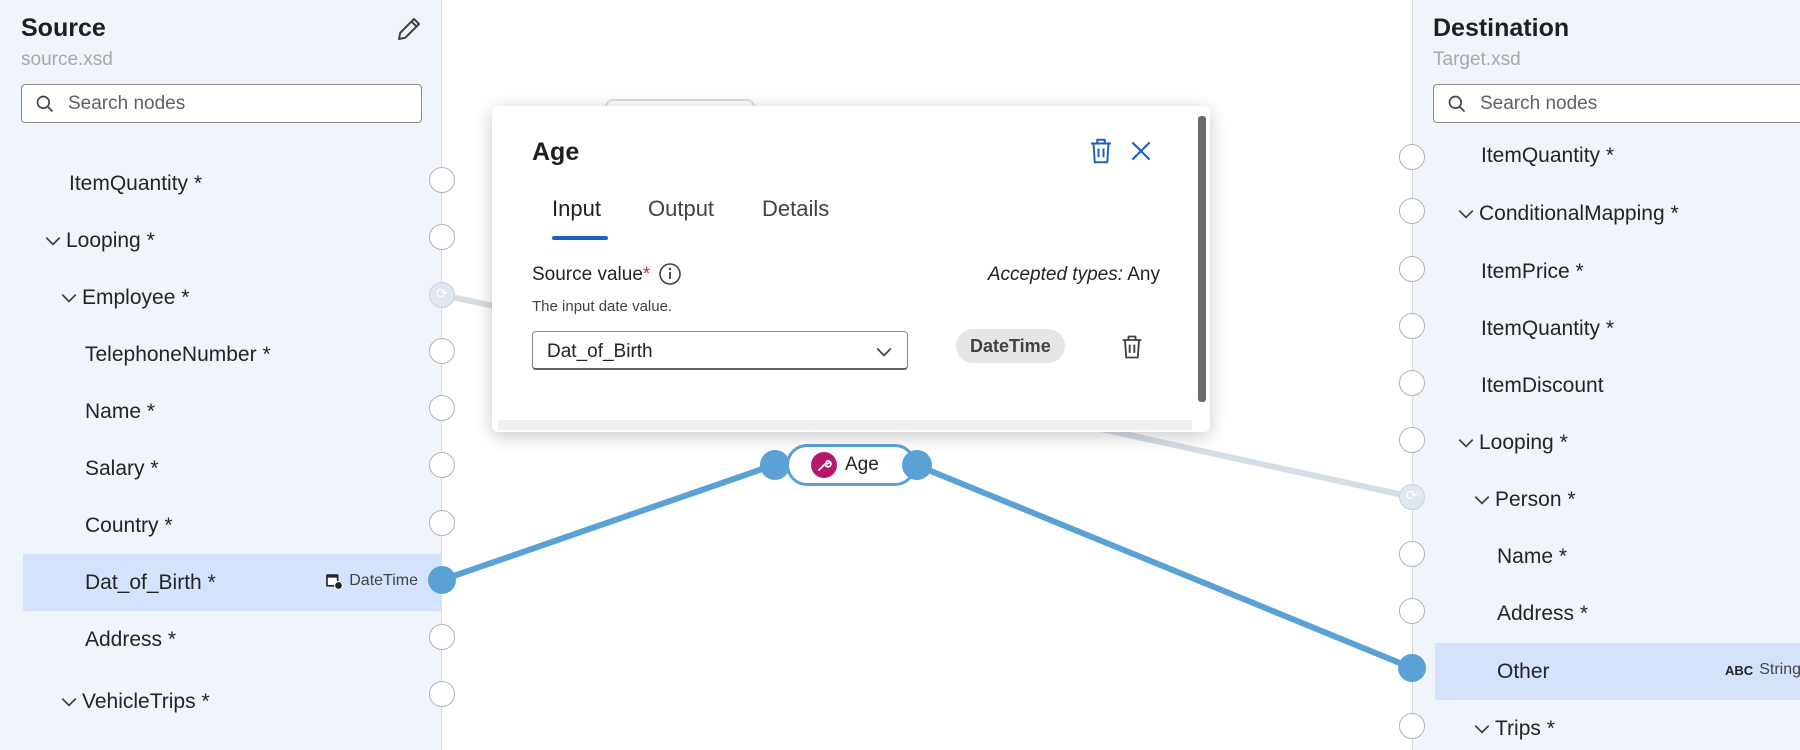 Image resolution: width=1800 pixels, height=750 pixels. I want to click on vertical-scrollbar, so click(1202, 259).